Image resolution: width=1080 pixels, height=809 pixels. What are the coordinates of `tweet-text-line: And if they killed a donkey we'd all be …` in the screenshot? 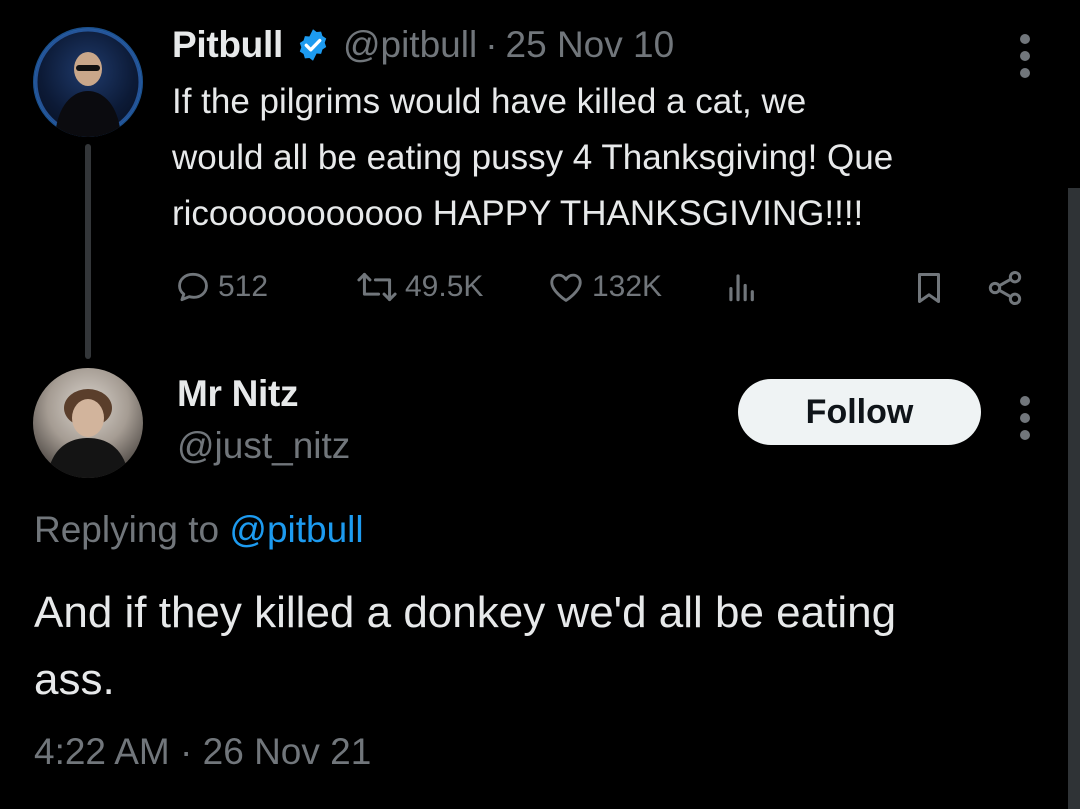 It's located at (465, 612).